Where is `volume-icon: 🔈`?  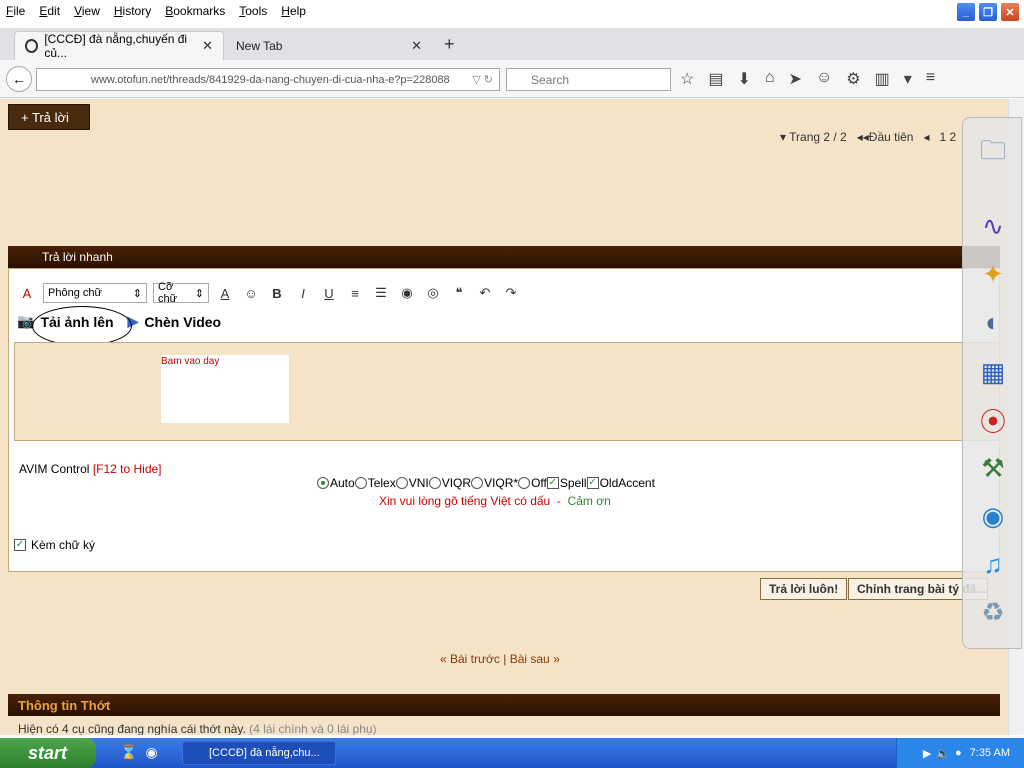
volume-icon: 🔈 is located at coordinates (943, 753).